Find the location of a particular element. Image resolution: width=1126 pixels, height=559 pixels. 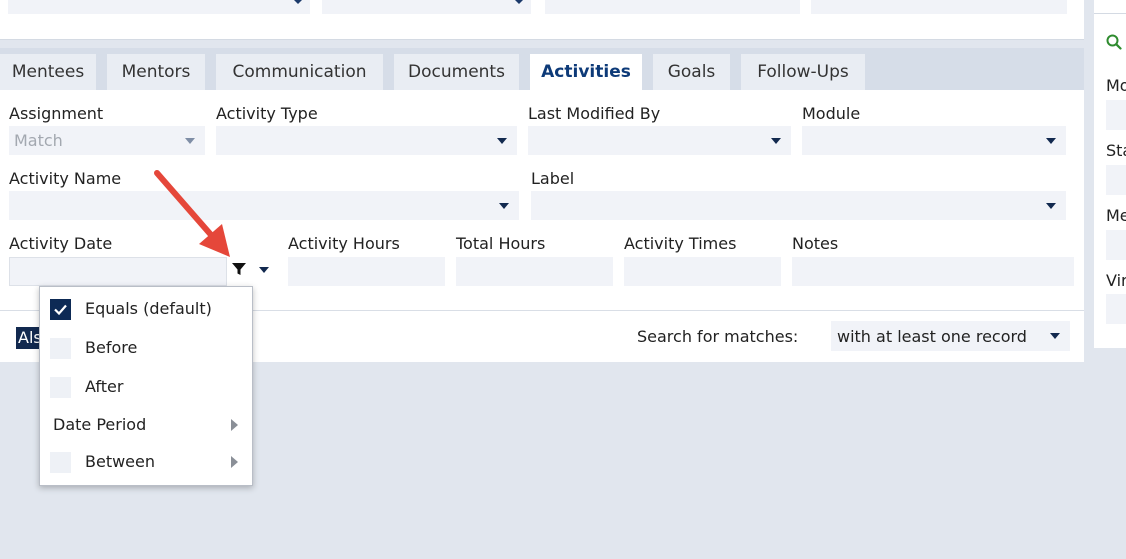

module-select is located at coordinates (934, 140).